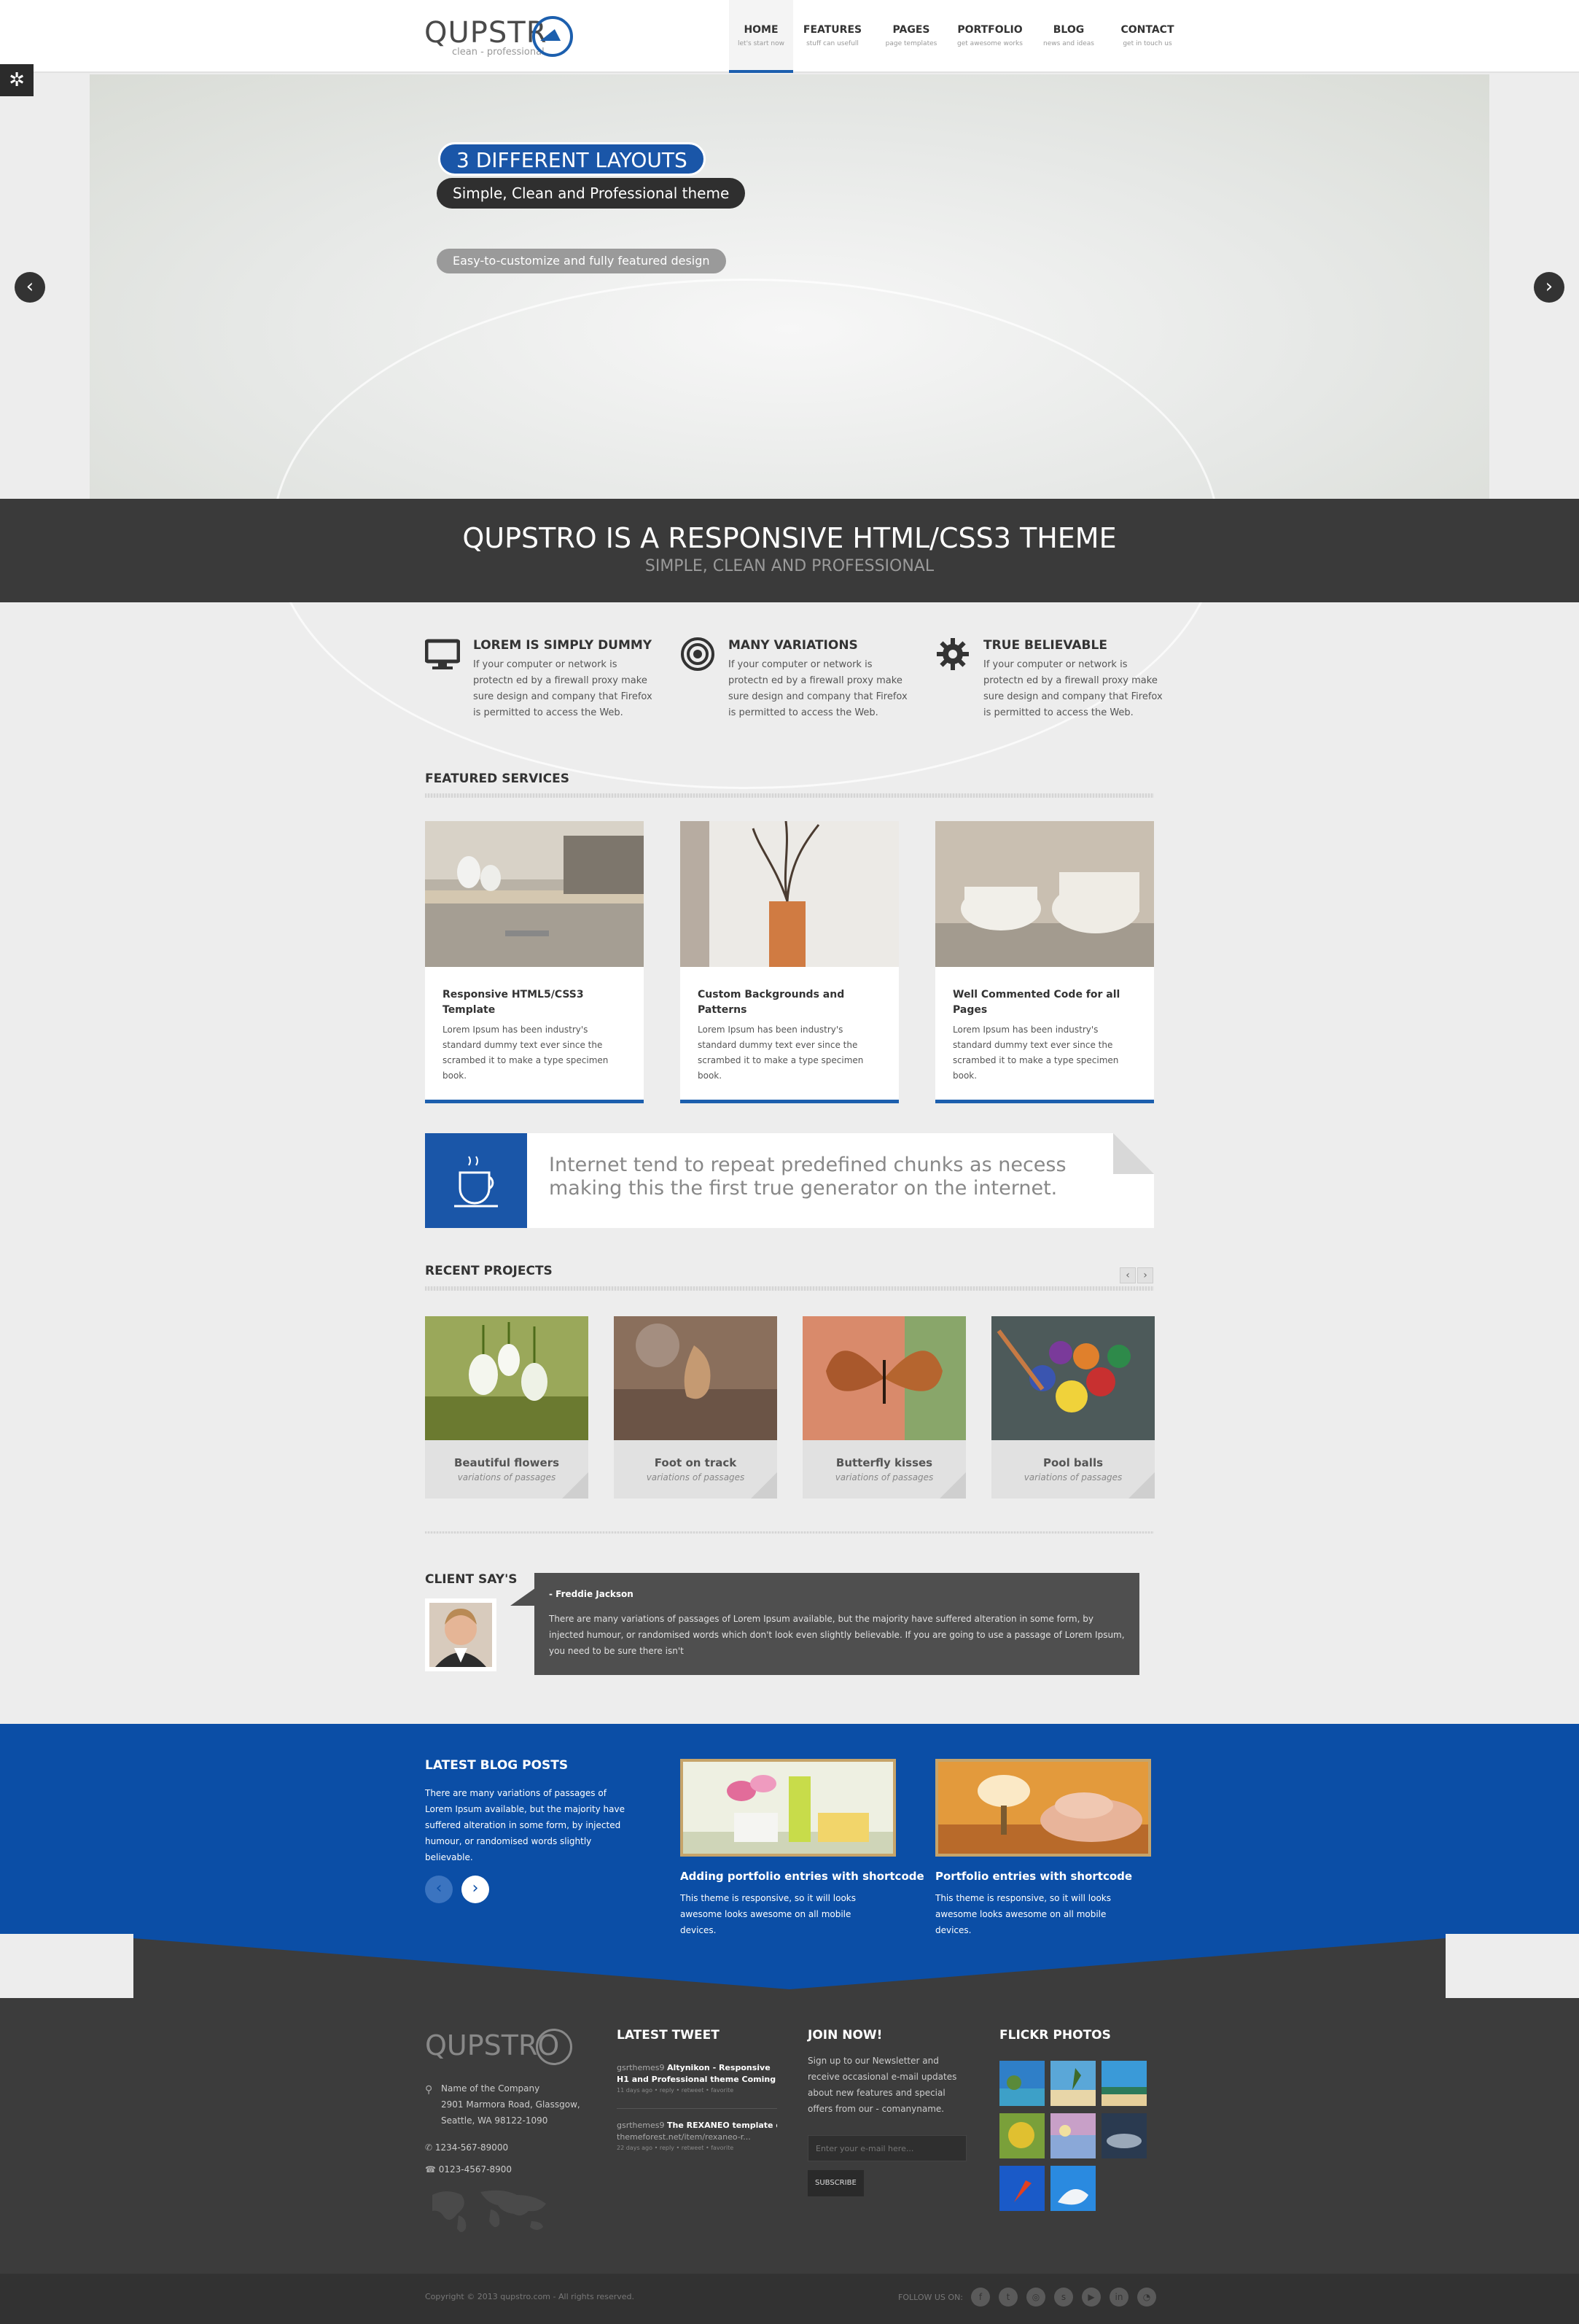 The width and height of the screenshot is (1579, 2324). I want to click on service-image-vase, so click(789, 893).